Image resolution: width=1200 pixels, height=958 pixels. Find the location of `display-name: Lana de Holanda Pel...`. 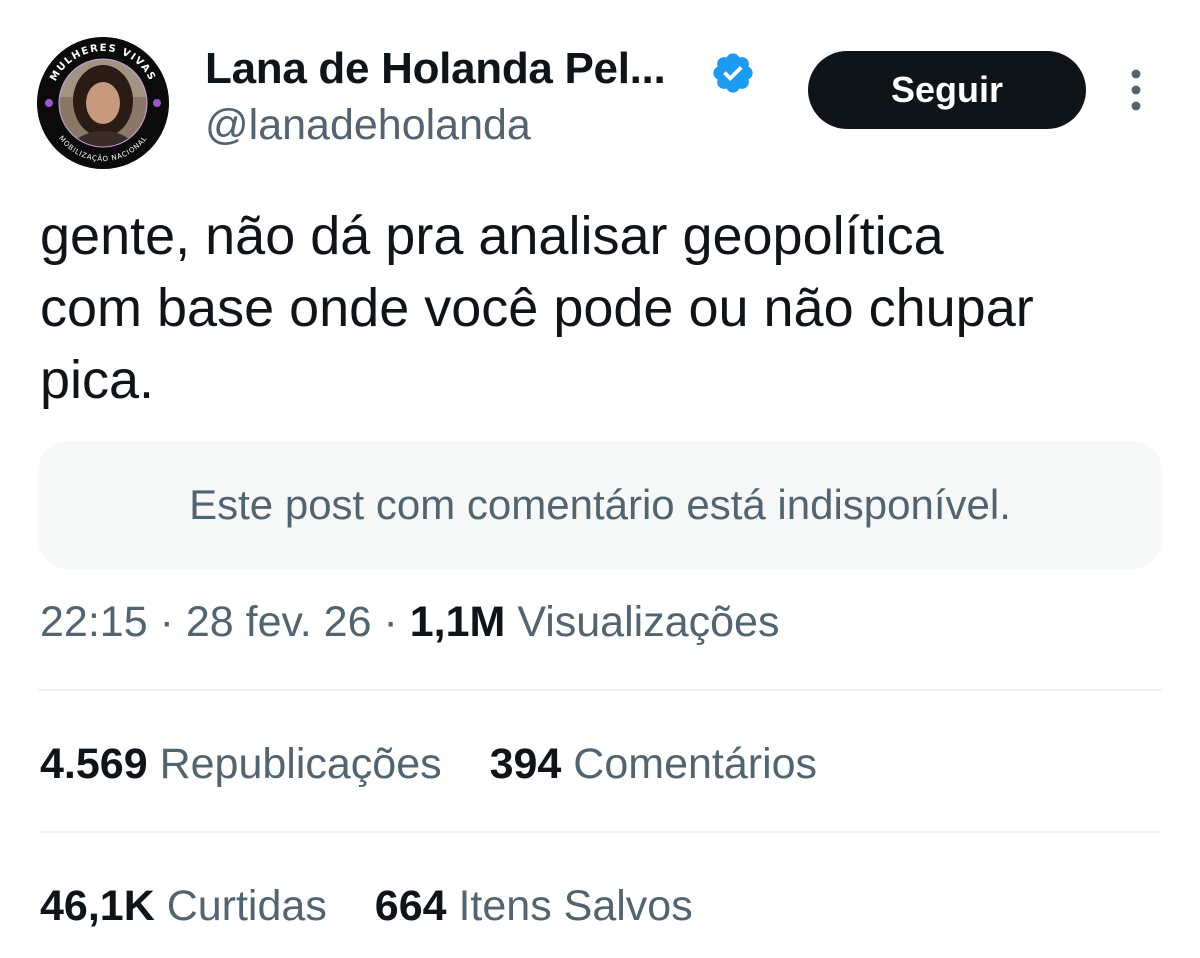

display-name: Lana de Holanda Pel... is located at coordinates (435, 69).